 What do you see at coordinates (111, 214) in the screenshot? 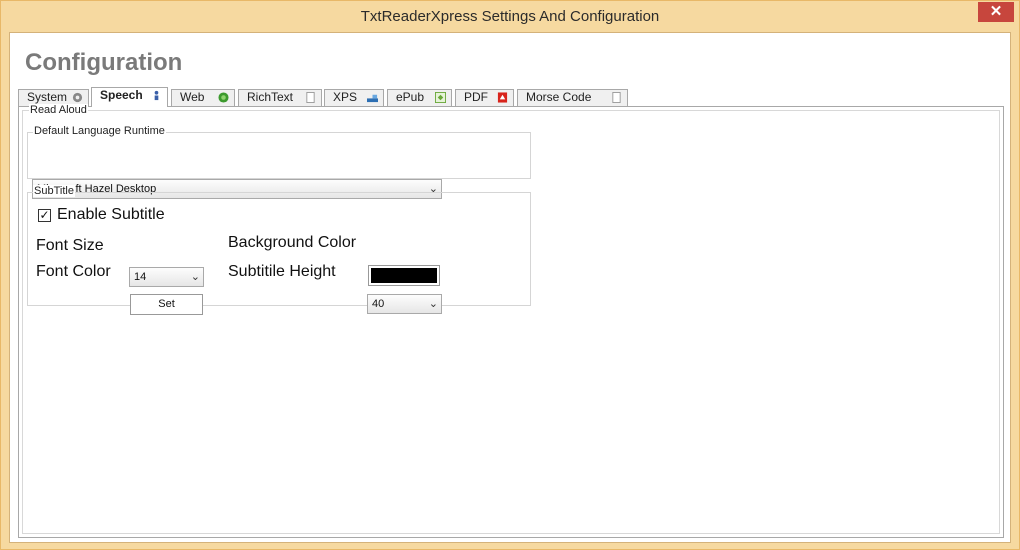
I see `enable-subtitle-label: Enable Subtitle` at bounding box center [111, 214].